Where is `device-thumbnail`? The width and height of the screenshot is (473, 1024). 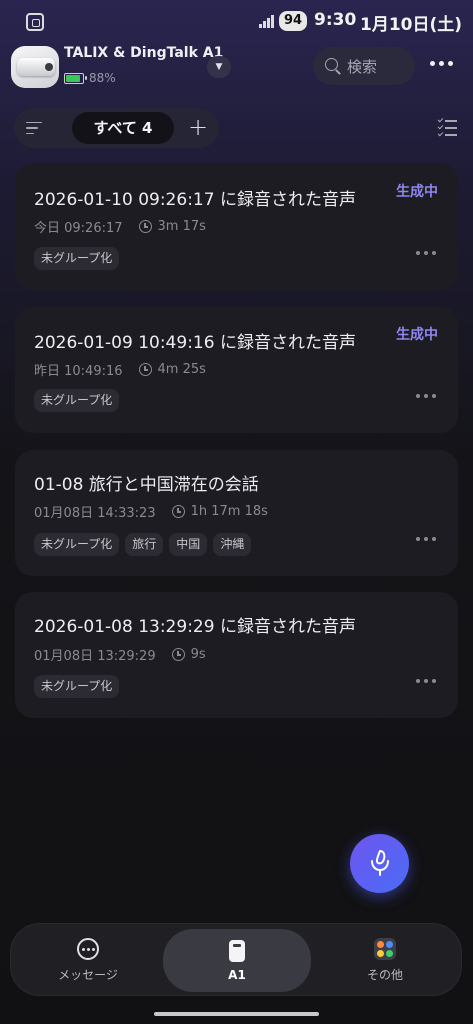
device-thumbnail is located at coordinates (35, 67).